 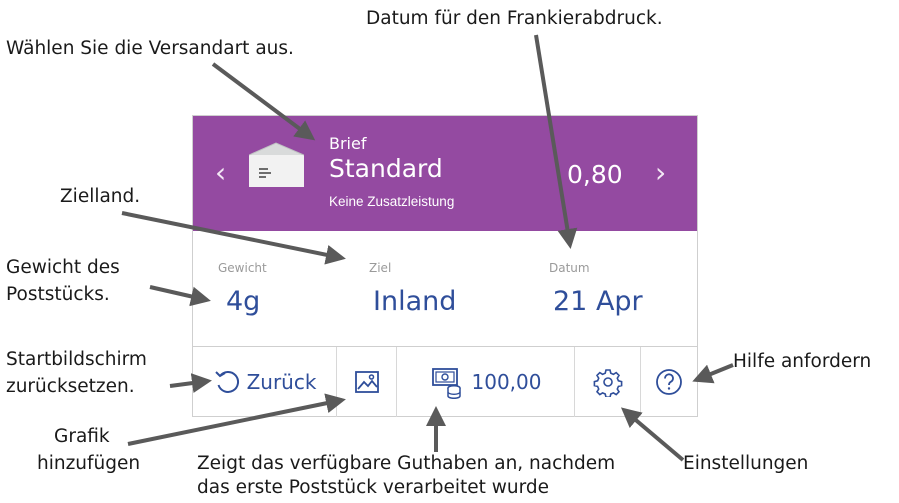 I want to click on callout-start-line2: zurücksetzen., so click(x=70, y=386).